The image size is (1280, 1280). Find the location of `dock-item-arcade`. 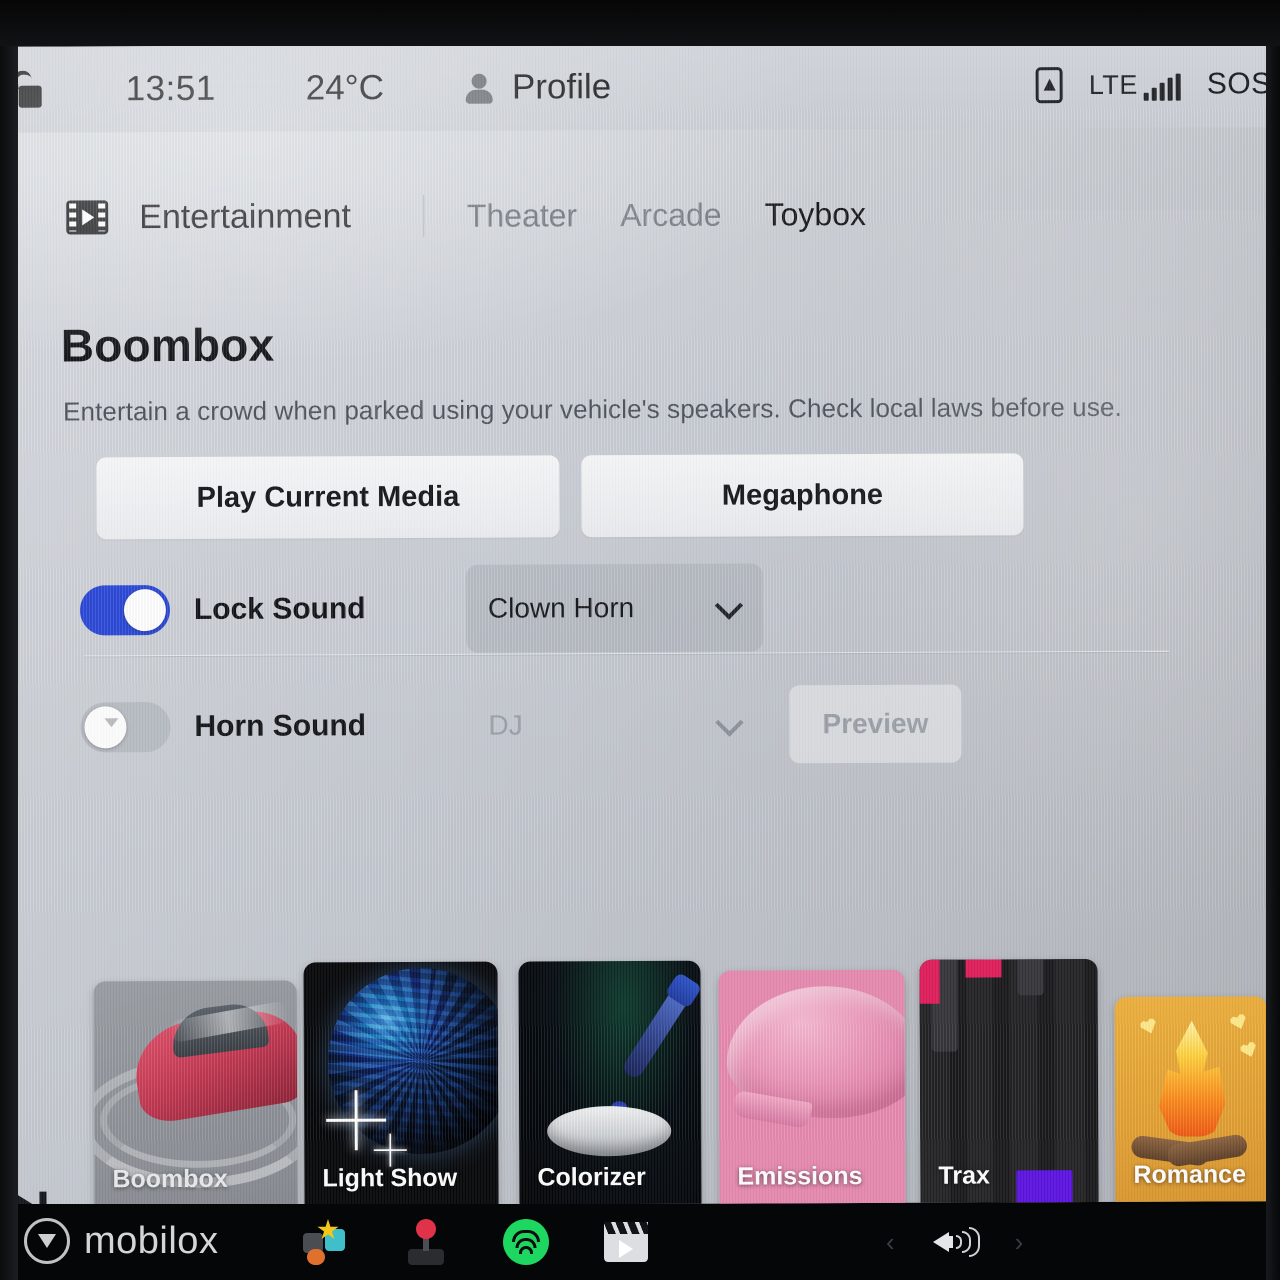

dock-item-arcade is located at coordinates (426, 1242).